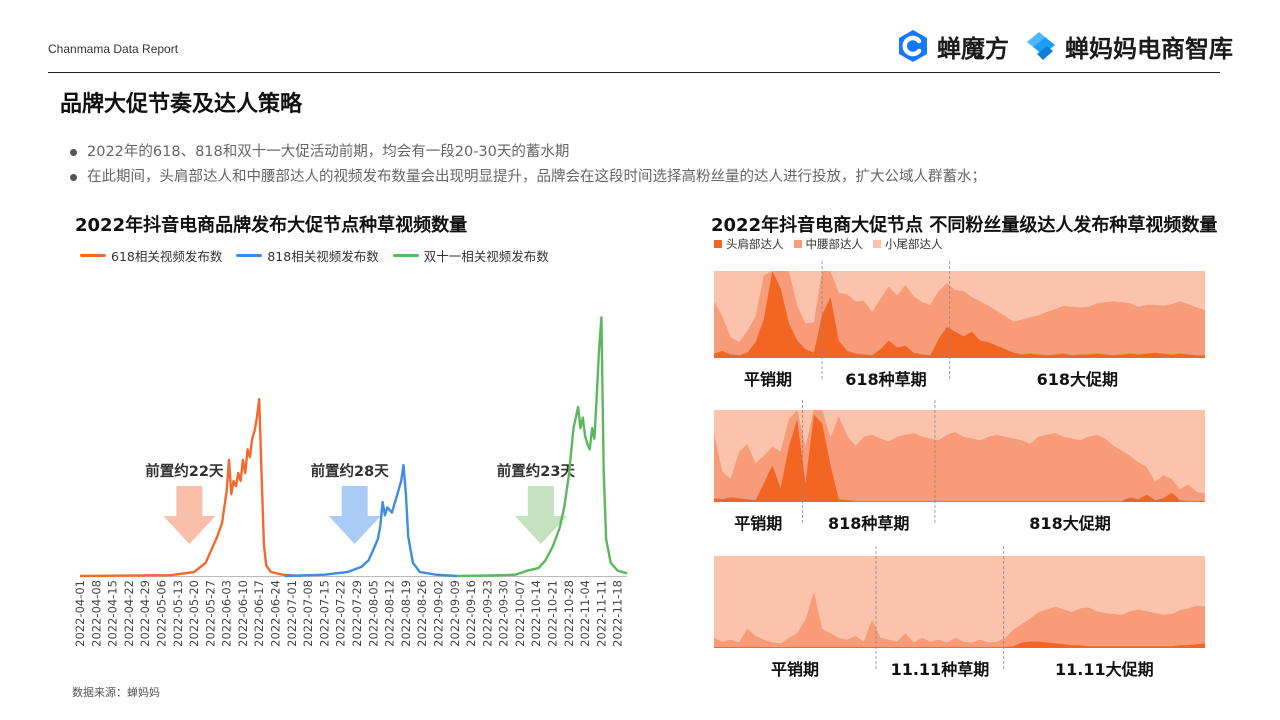  Describe the element at coordinates (162, 613) in the screenshot. I see `x-tick-label: 2022-05-06` at that location.